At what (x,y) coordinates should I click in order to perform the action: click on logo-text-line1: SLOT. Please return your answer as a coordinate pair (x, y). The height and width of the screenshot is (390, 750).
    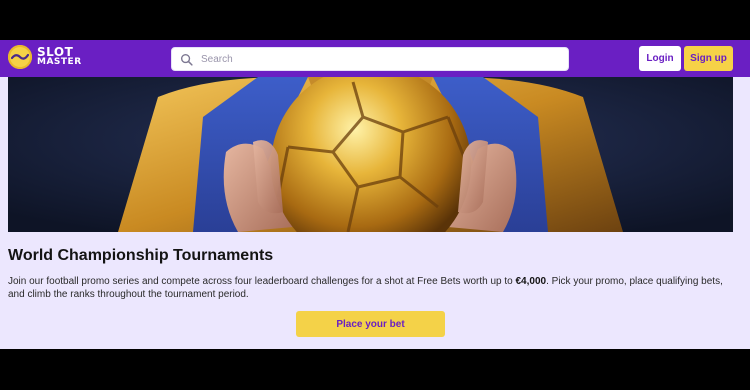
    Looking at the image, I should click on (55, 52).